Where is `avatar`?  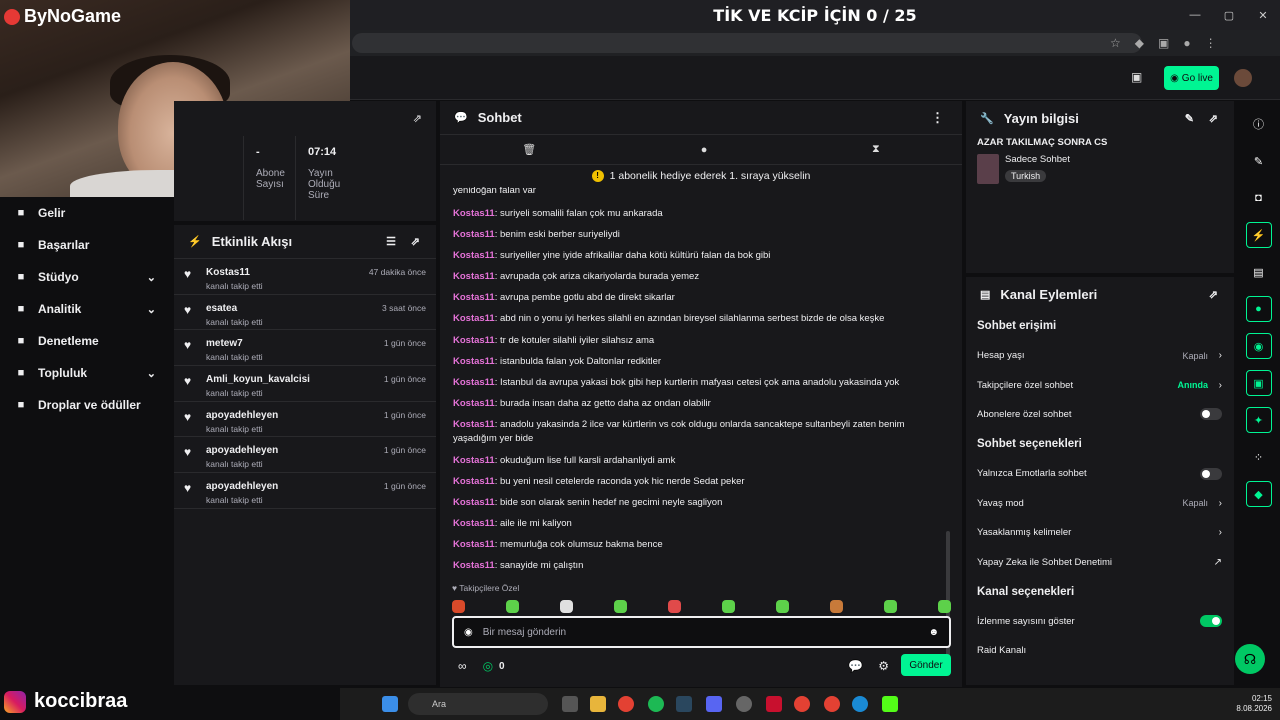
avatar is located at coordinates (1243, 78).